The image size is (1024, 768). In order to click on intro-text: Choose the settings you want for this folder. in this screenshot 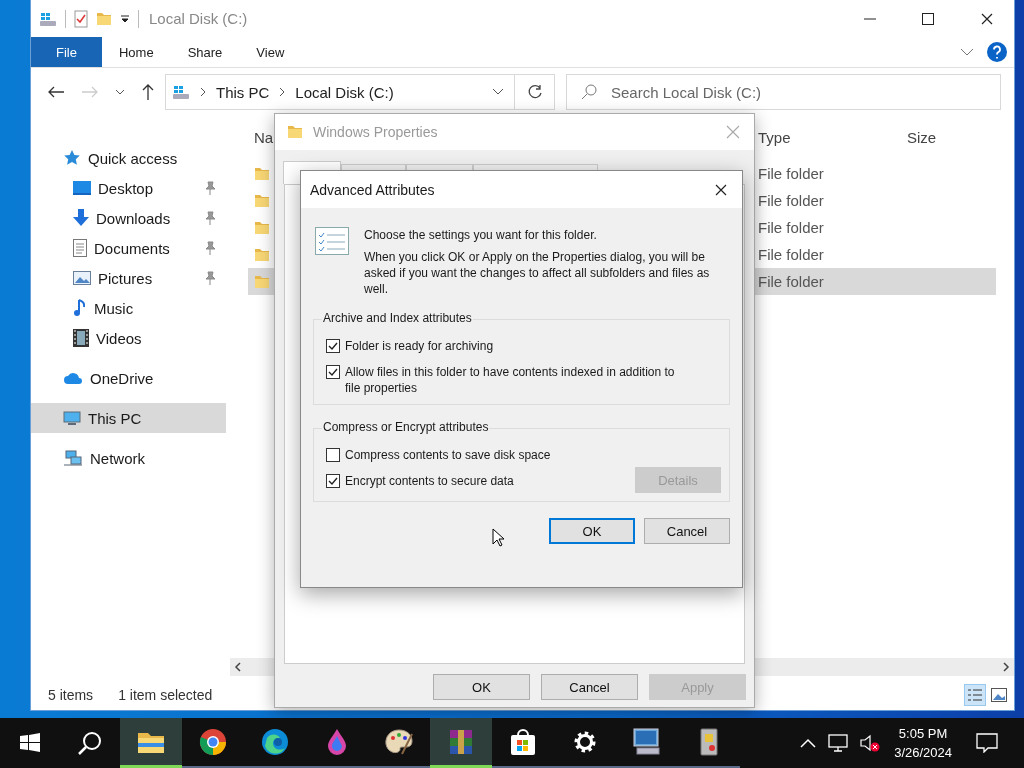, I will do `click(481, 235)`.